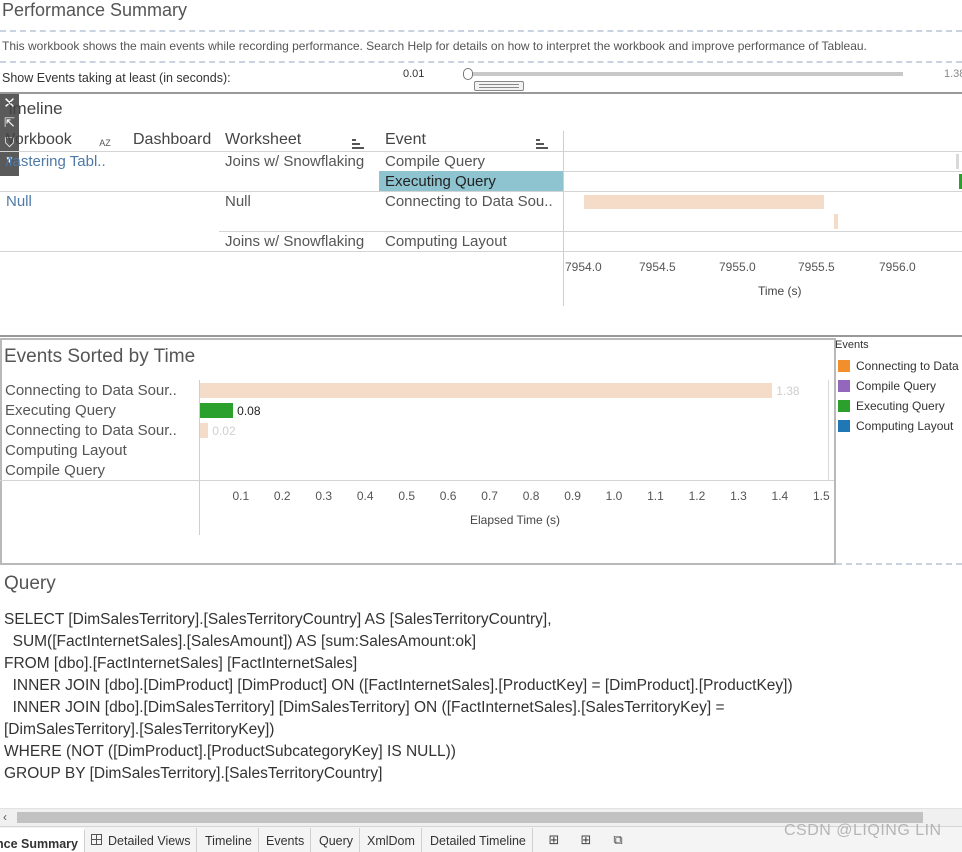 The height and width of the screenshot is (852, 962). I want to click on tab-query: Query, so click(337, 840).